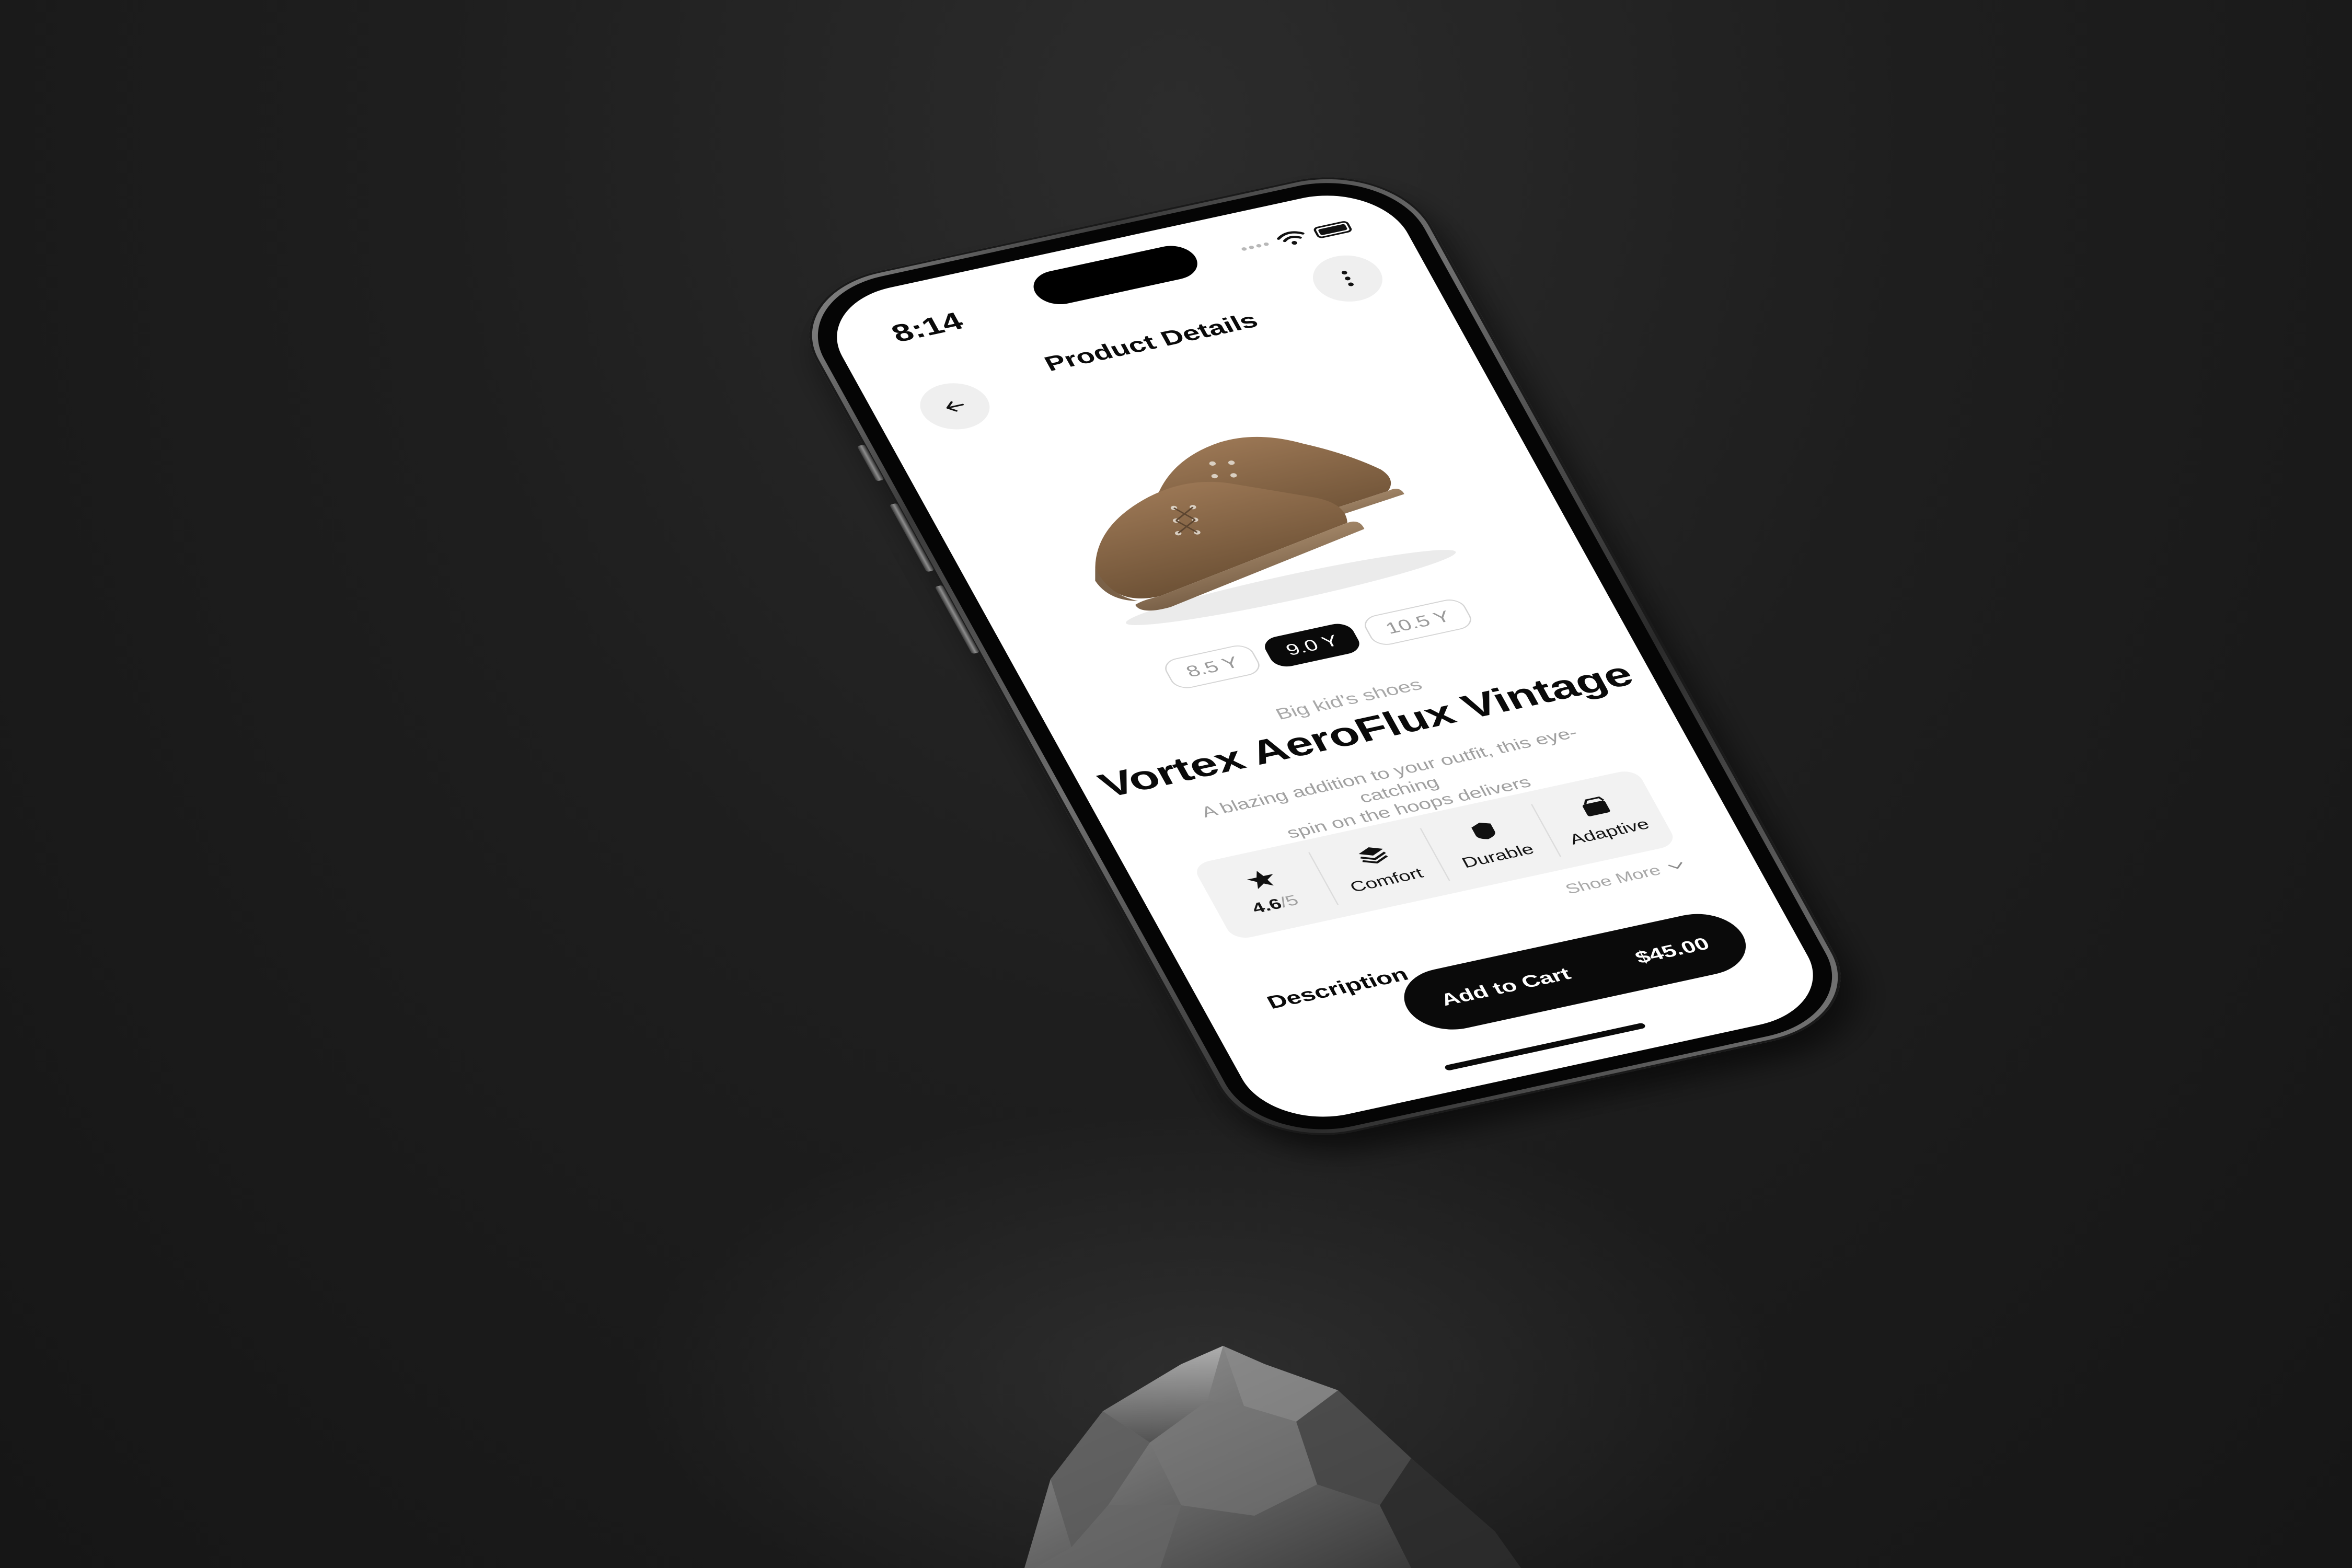 The width and height of the screenshot is (2352, 1568). Describe the element at coordinates (1505, 987) in the screenshot. I see `add-to-cart-label: Add to Cart` at that location.